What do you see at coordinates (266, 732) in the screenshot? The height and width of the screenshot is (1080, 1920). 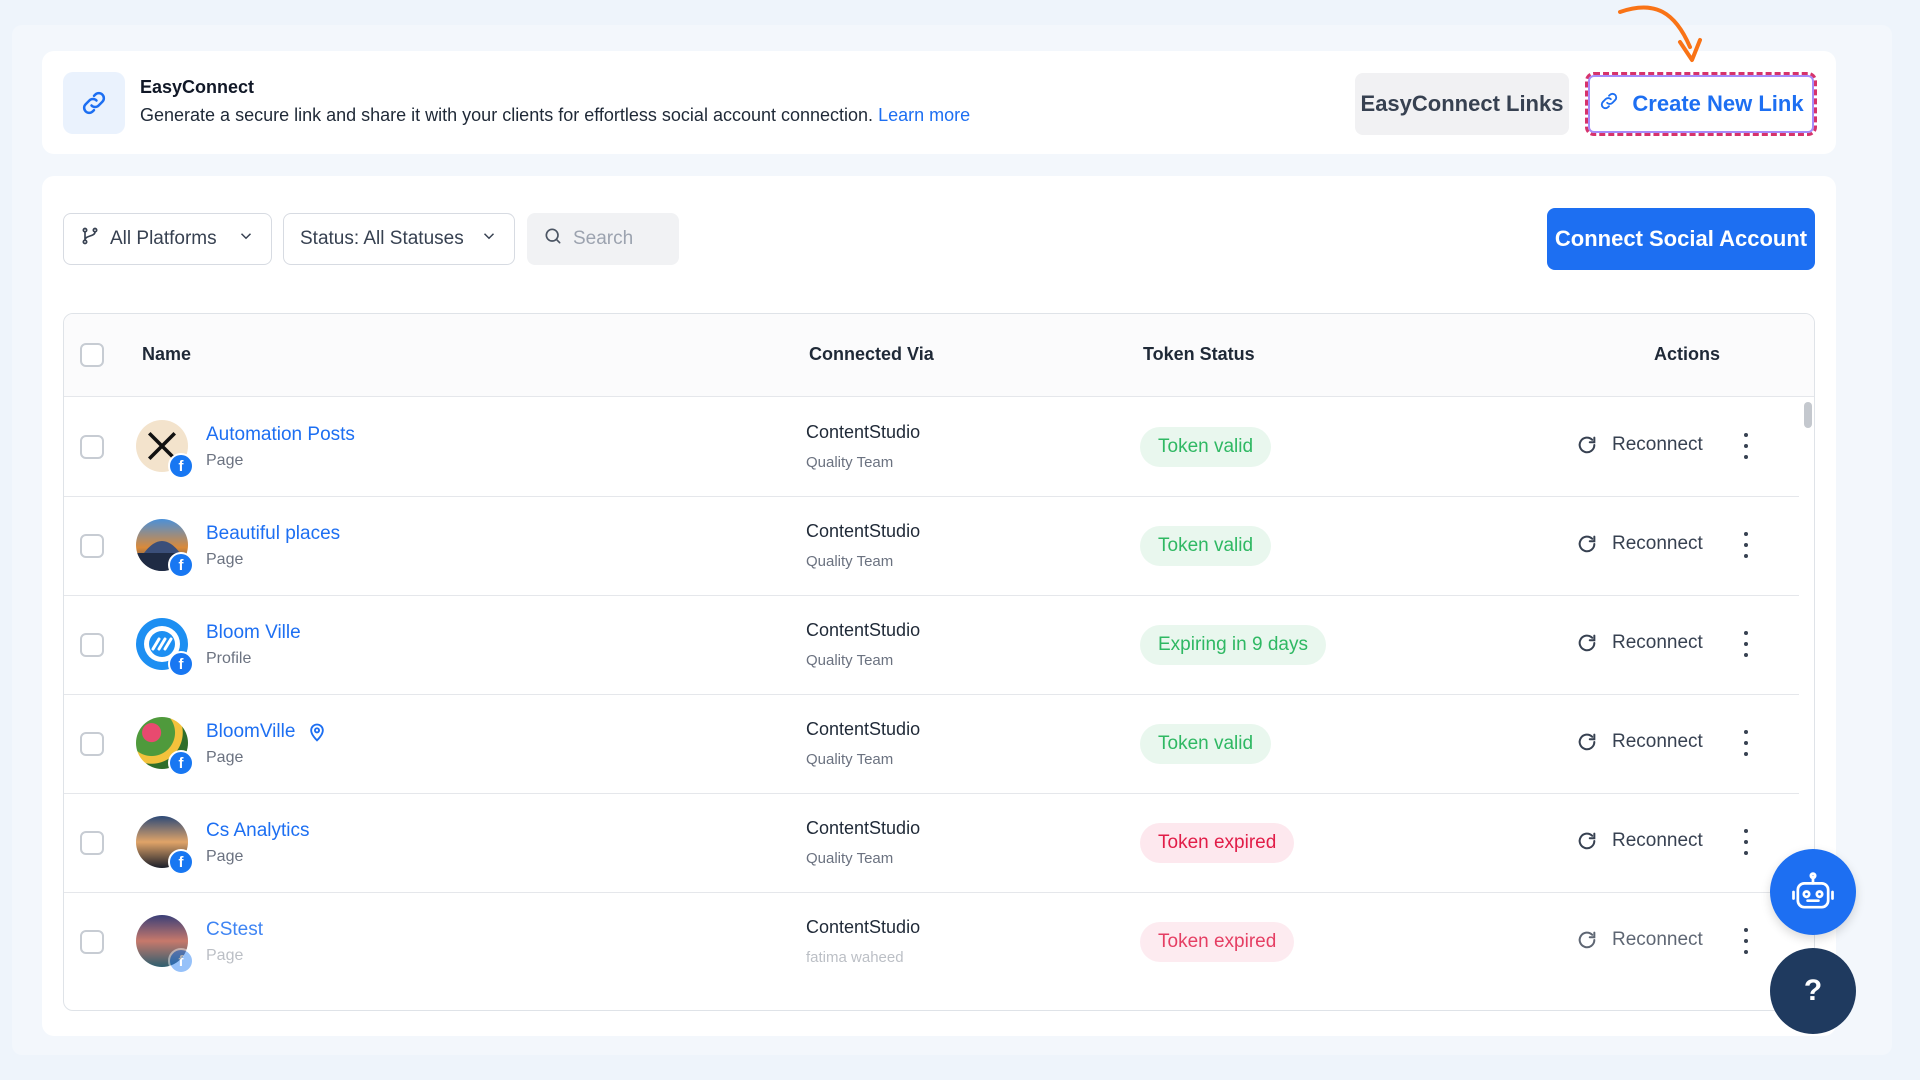 I see `account-name-link: BloomVille` at bounding box center [266, 732].